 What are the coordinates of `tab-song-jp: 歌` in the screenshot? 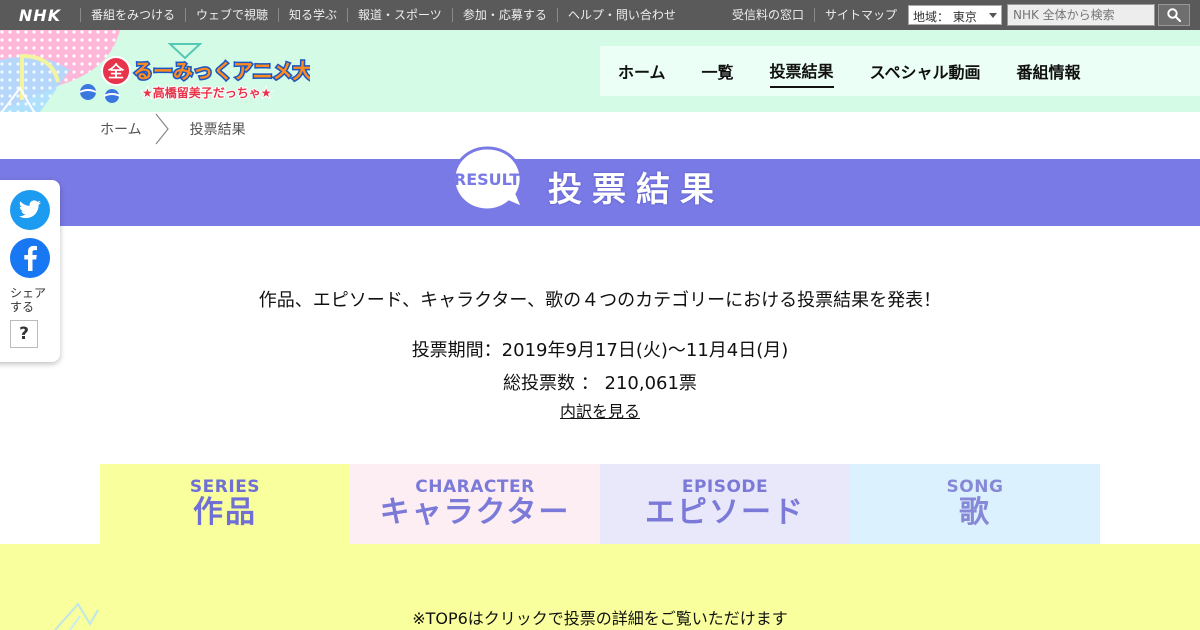 It's located at (975, 512).